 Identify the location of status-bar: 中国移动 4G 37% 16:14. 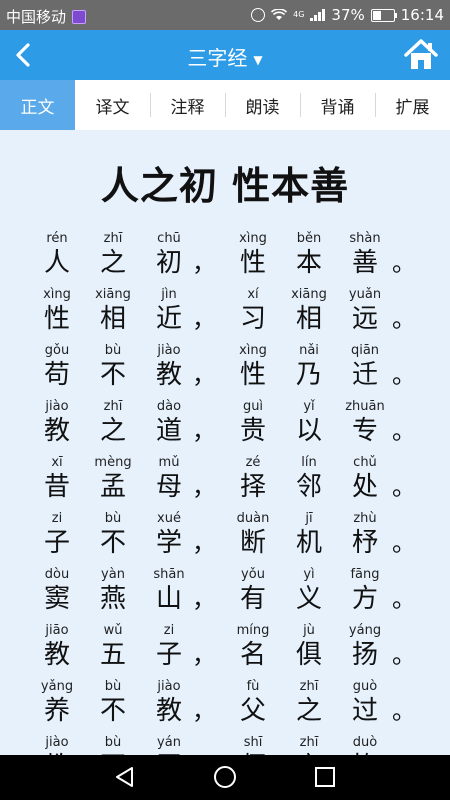
(225, 15).